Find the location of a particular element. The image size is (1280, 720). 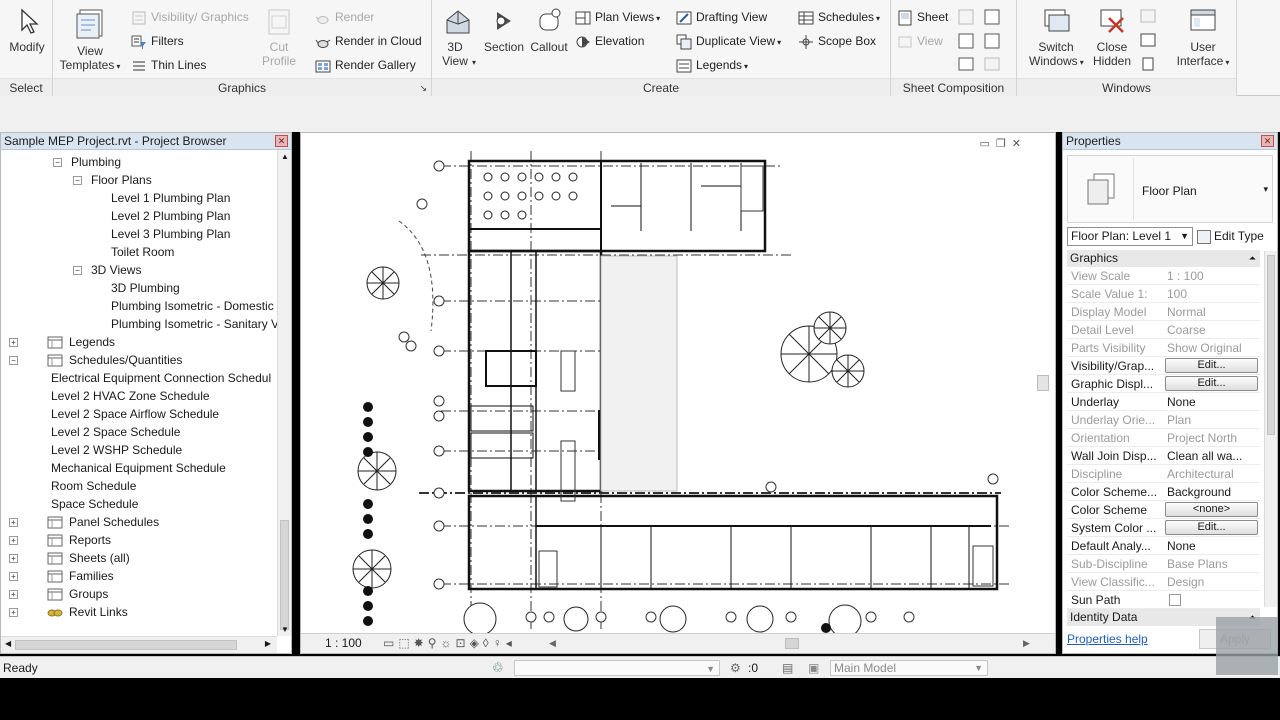

thin-lines-button: Thin Lines is located at coordinates (168, 65).